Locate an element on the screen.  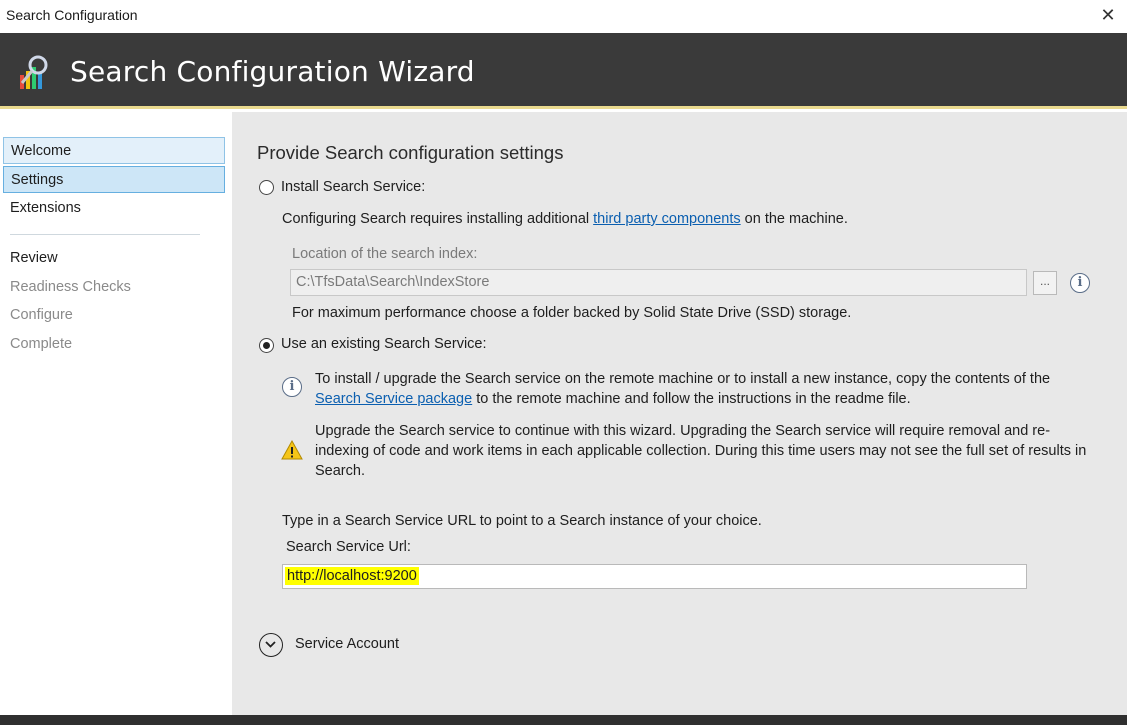
page-title: Provide Search configuration settings is located at coordinates (410, 152).